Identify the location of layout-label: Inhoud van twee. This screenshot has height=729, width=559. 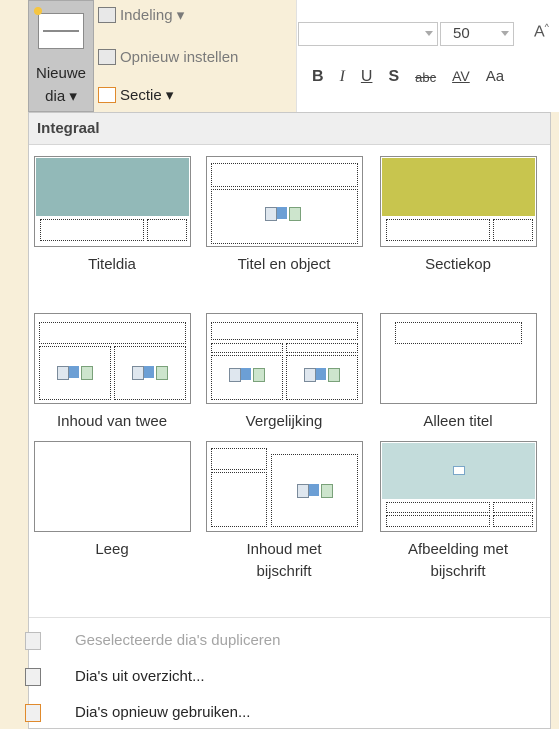
(112, 421).